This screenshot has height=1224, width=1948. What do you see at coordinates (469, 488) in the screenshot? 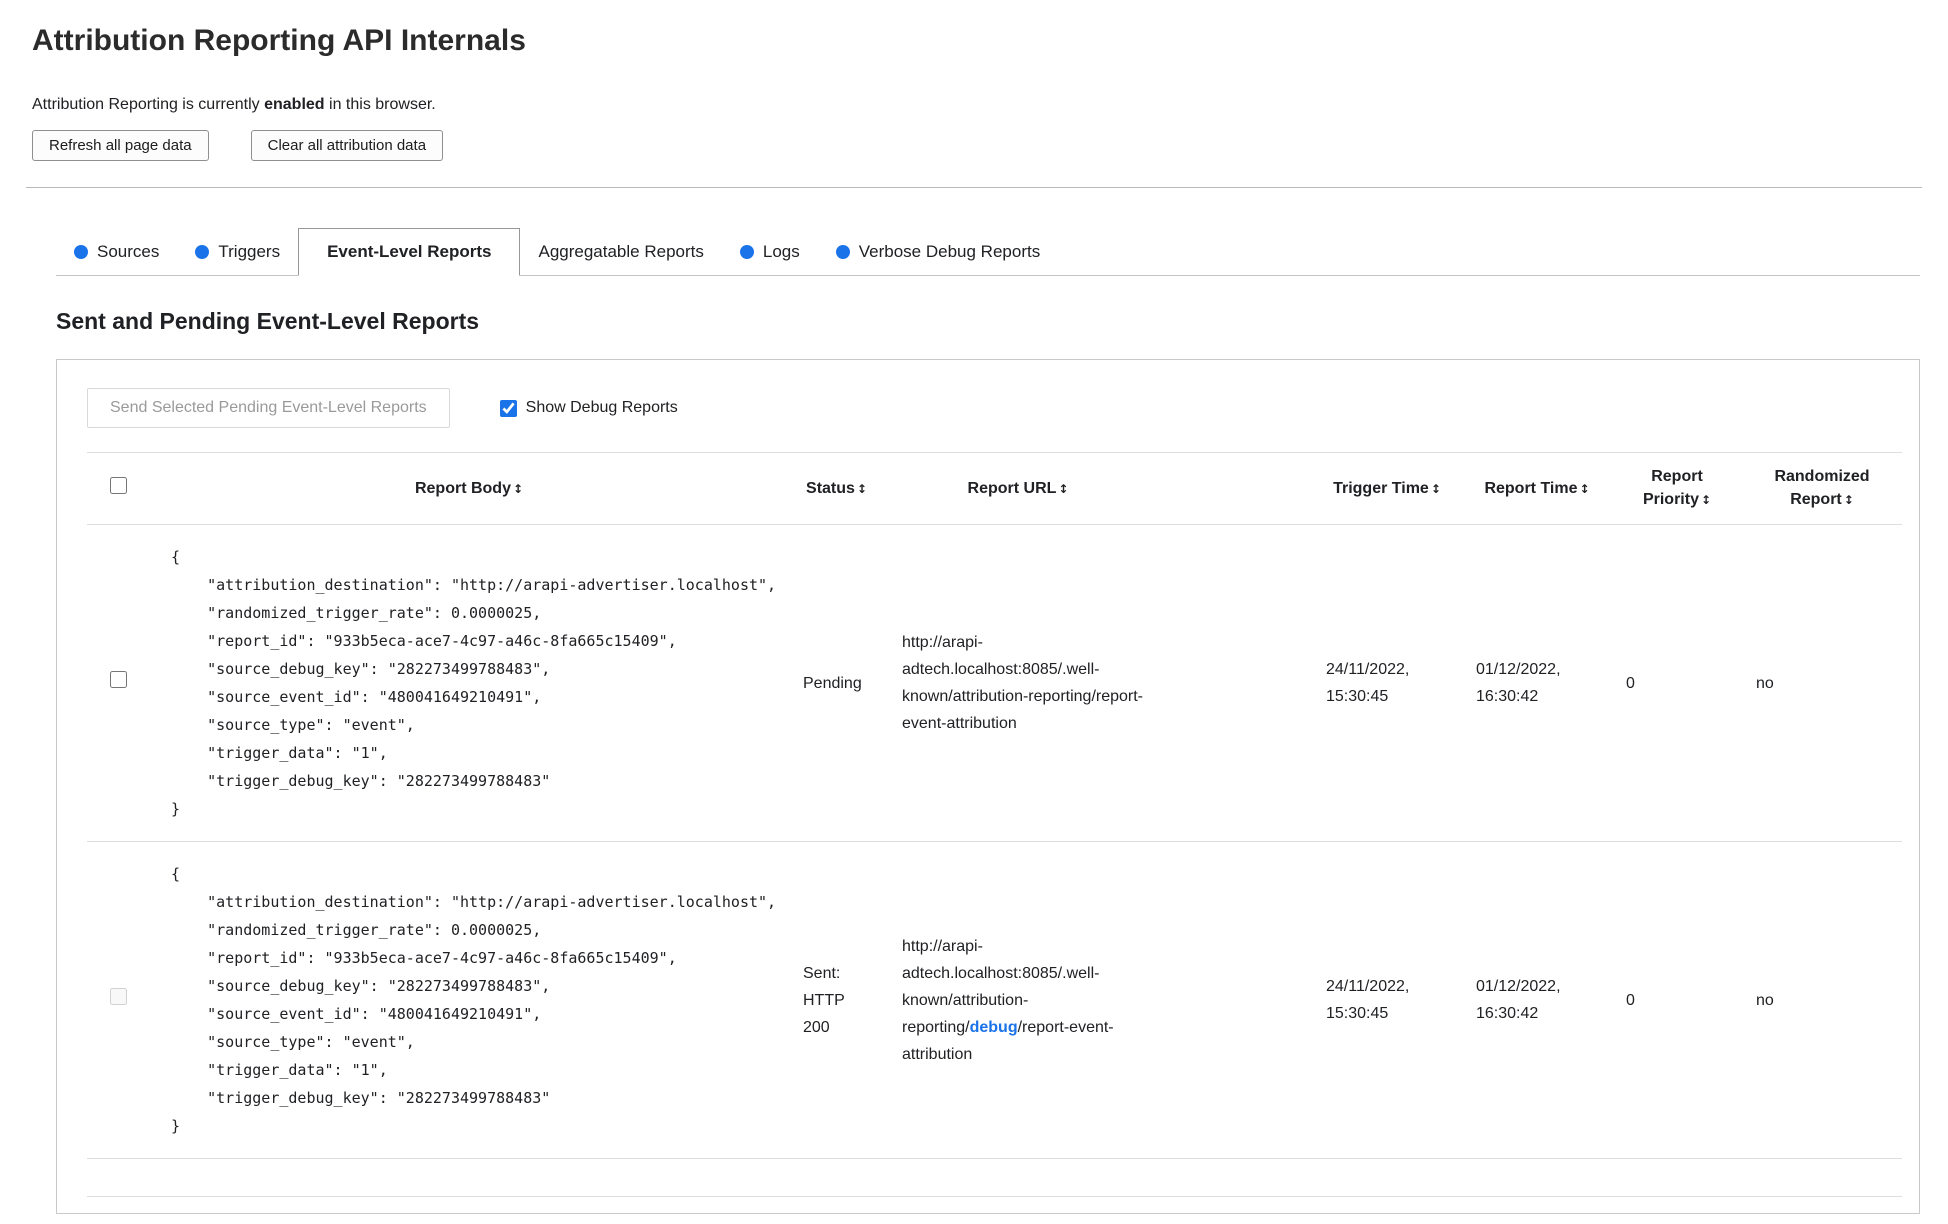
I see `header-report-body: Report Body ↕` at bounding box center [469, 488].